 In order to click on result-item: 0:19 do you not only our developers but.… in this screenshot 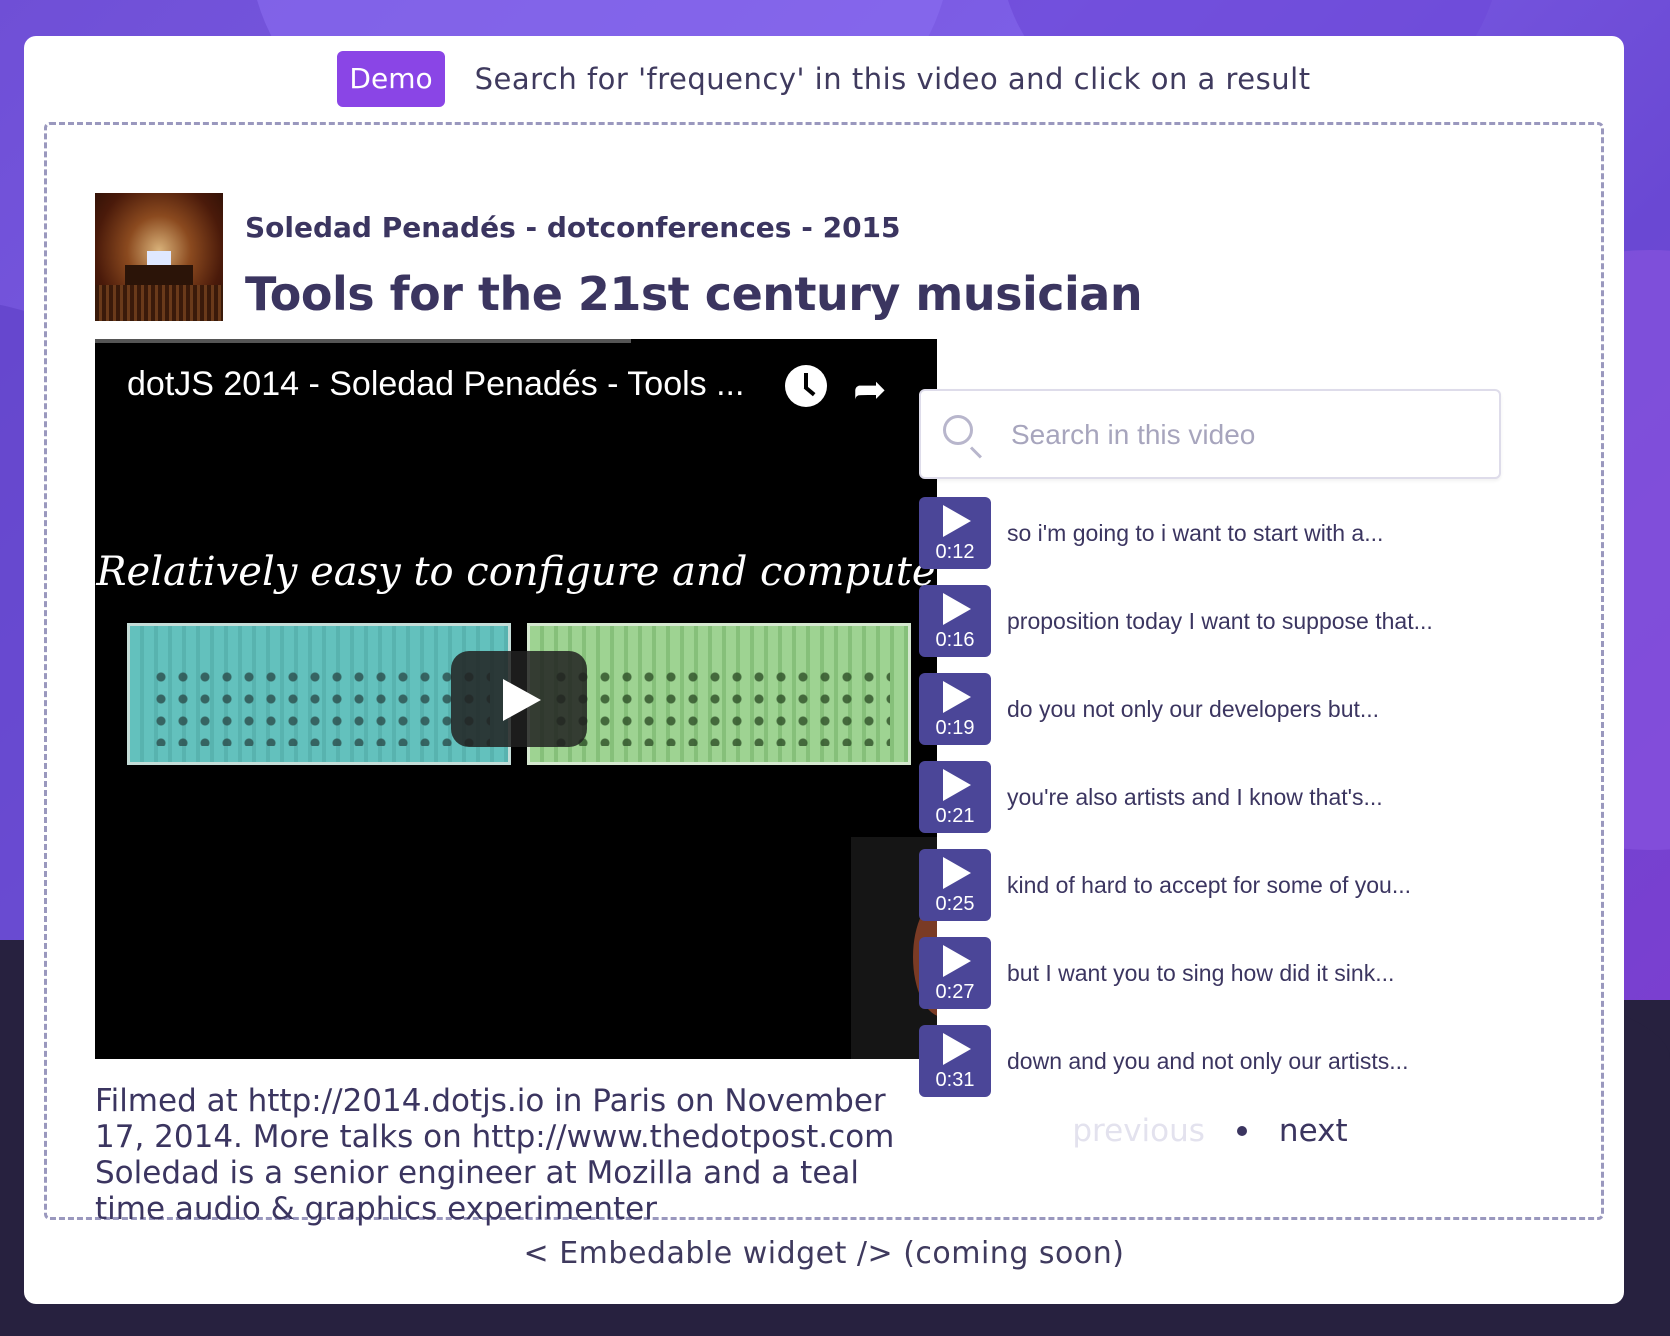, I will do `click(1214, 709)`.